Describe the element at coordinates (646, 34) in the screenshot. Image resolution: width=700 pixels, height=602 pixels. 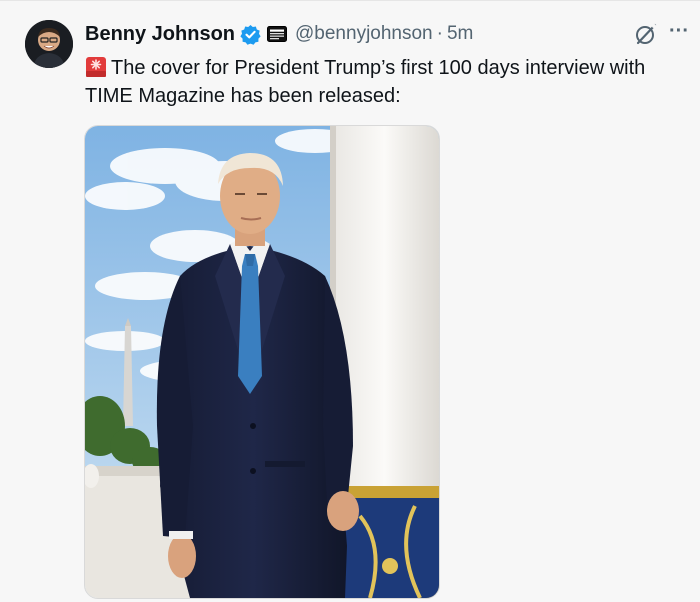
I see `grok-icon` at that location.